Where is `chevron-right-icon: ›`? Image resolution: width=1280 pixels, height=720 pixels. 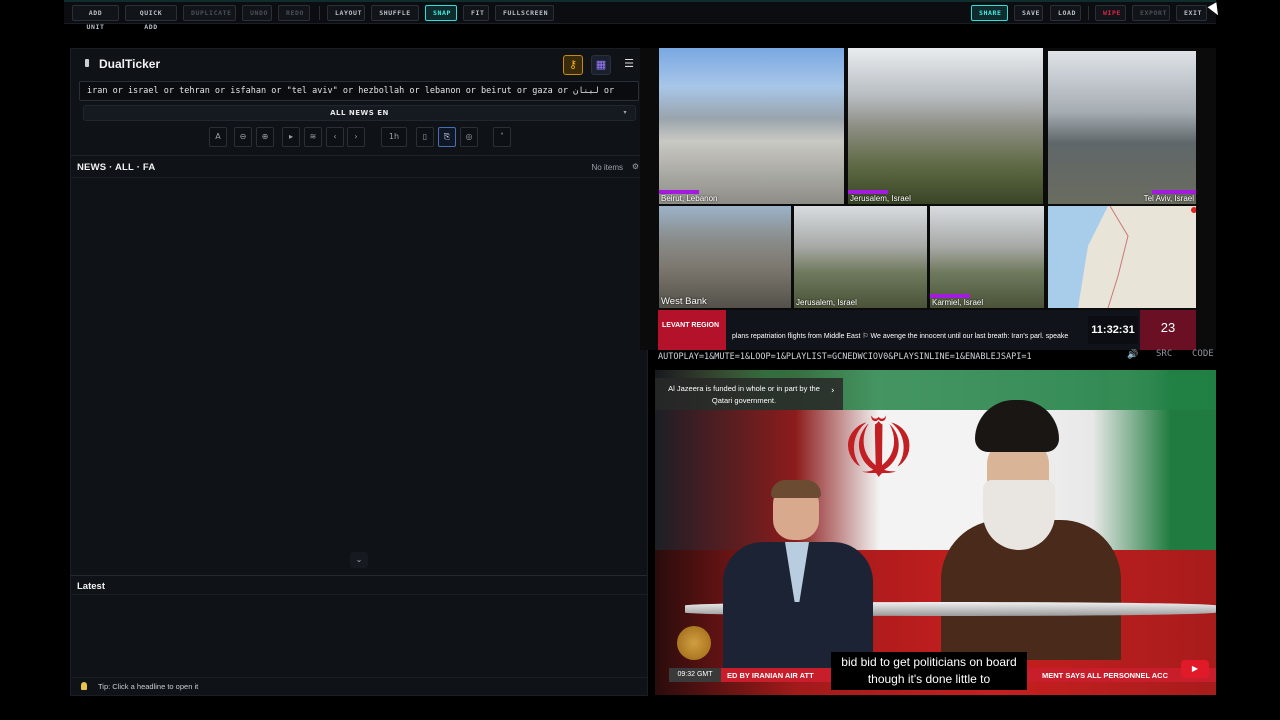 chevron-right-icon: › is located at coordinates (833, 391).